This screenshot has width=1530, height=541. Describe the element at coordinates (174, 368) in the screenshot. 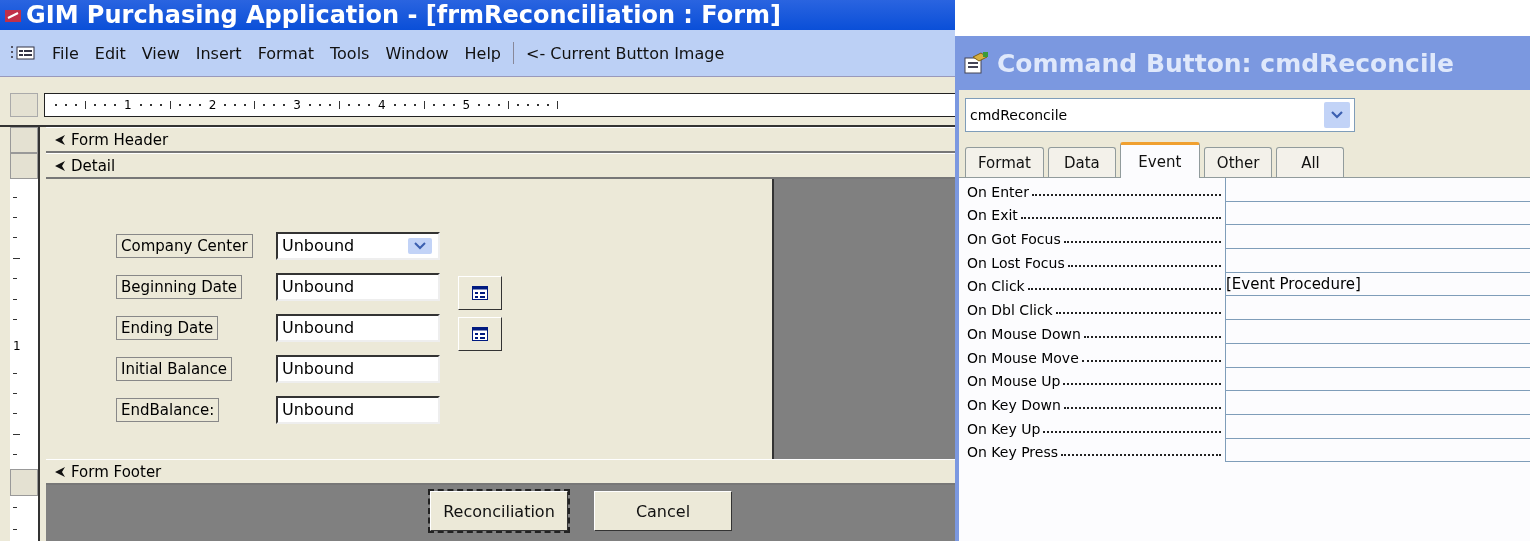

I see `field-label: Initial Balance` at that location.